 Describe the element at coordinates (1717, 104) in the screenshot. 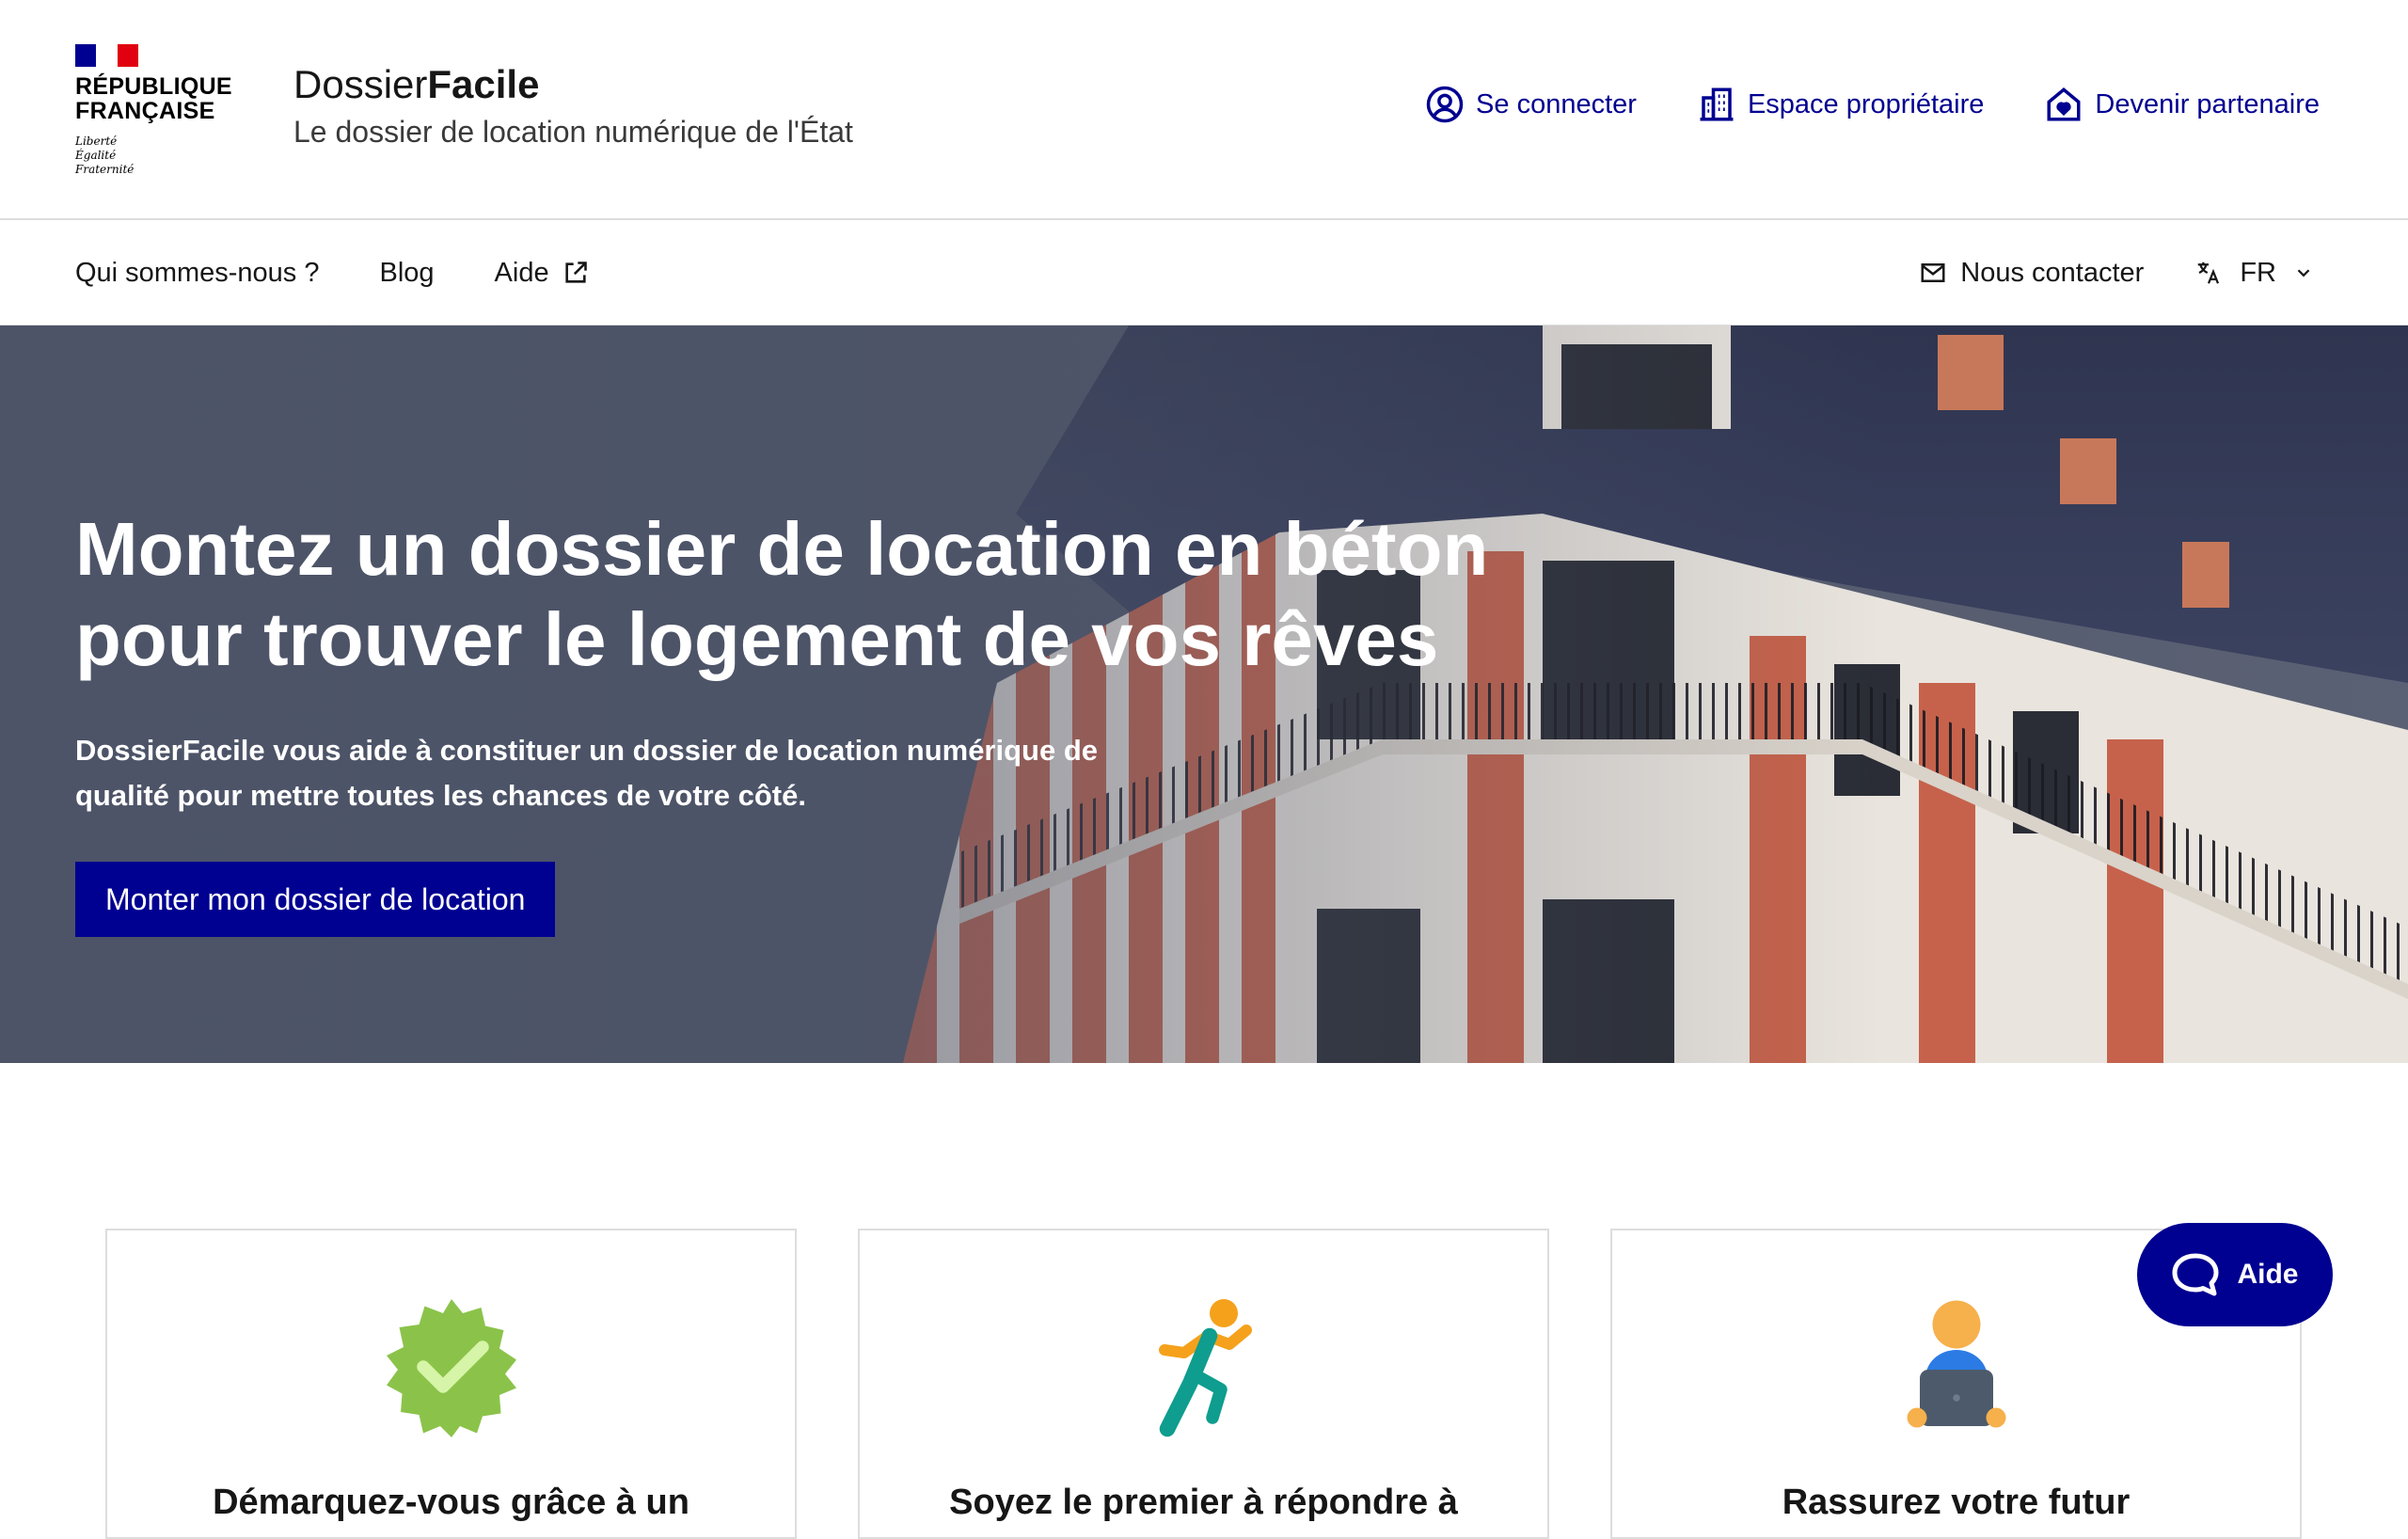

I see `building-icon` at that location.